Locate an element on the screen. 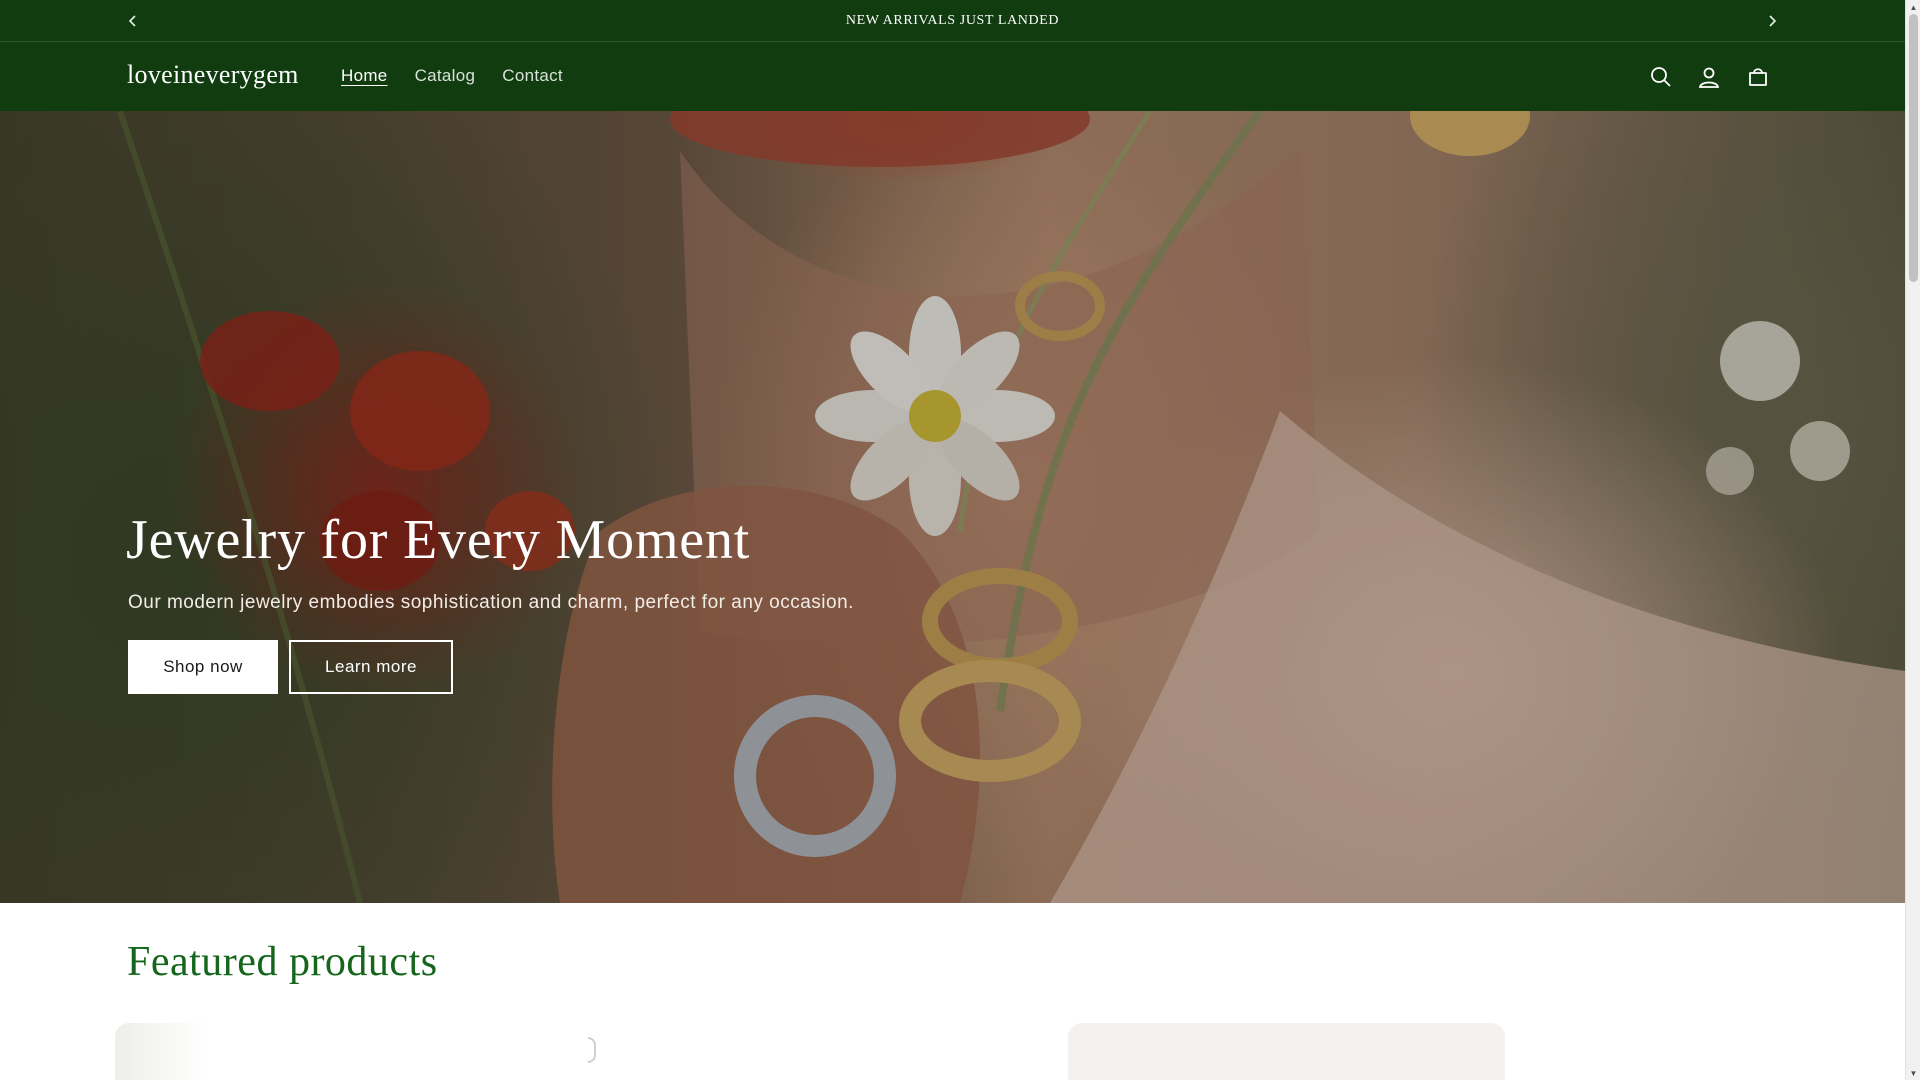 The height and width of the screenshot is (1080, 1920). main-nav: Home Catalog Contact is located at coordinates (465, 76).